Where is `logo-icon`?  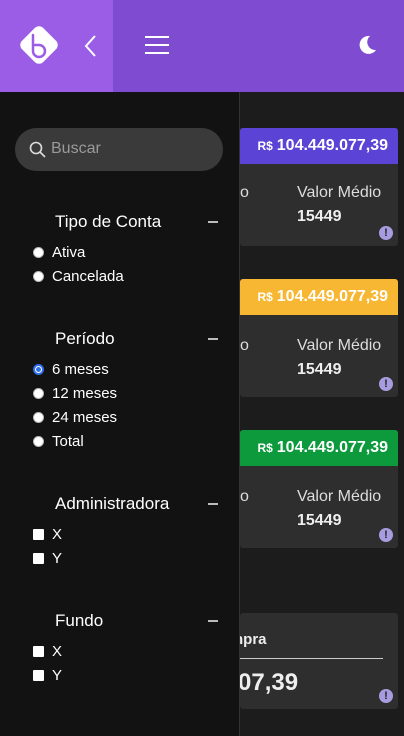
logo-icon is located at coordinates (39, 45).